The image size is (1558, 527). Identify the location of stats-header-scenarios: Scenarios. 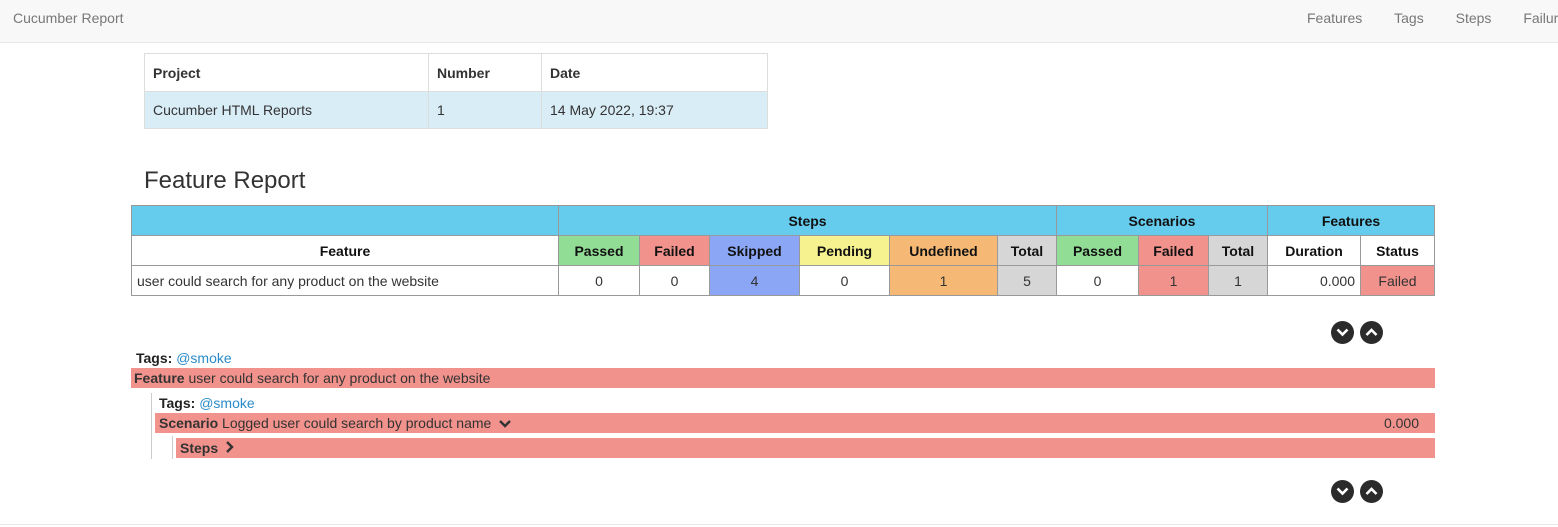
(1162, 220).